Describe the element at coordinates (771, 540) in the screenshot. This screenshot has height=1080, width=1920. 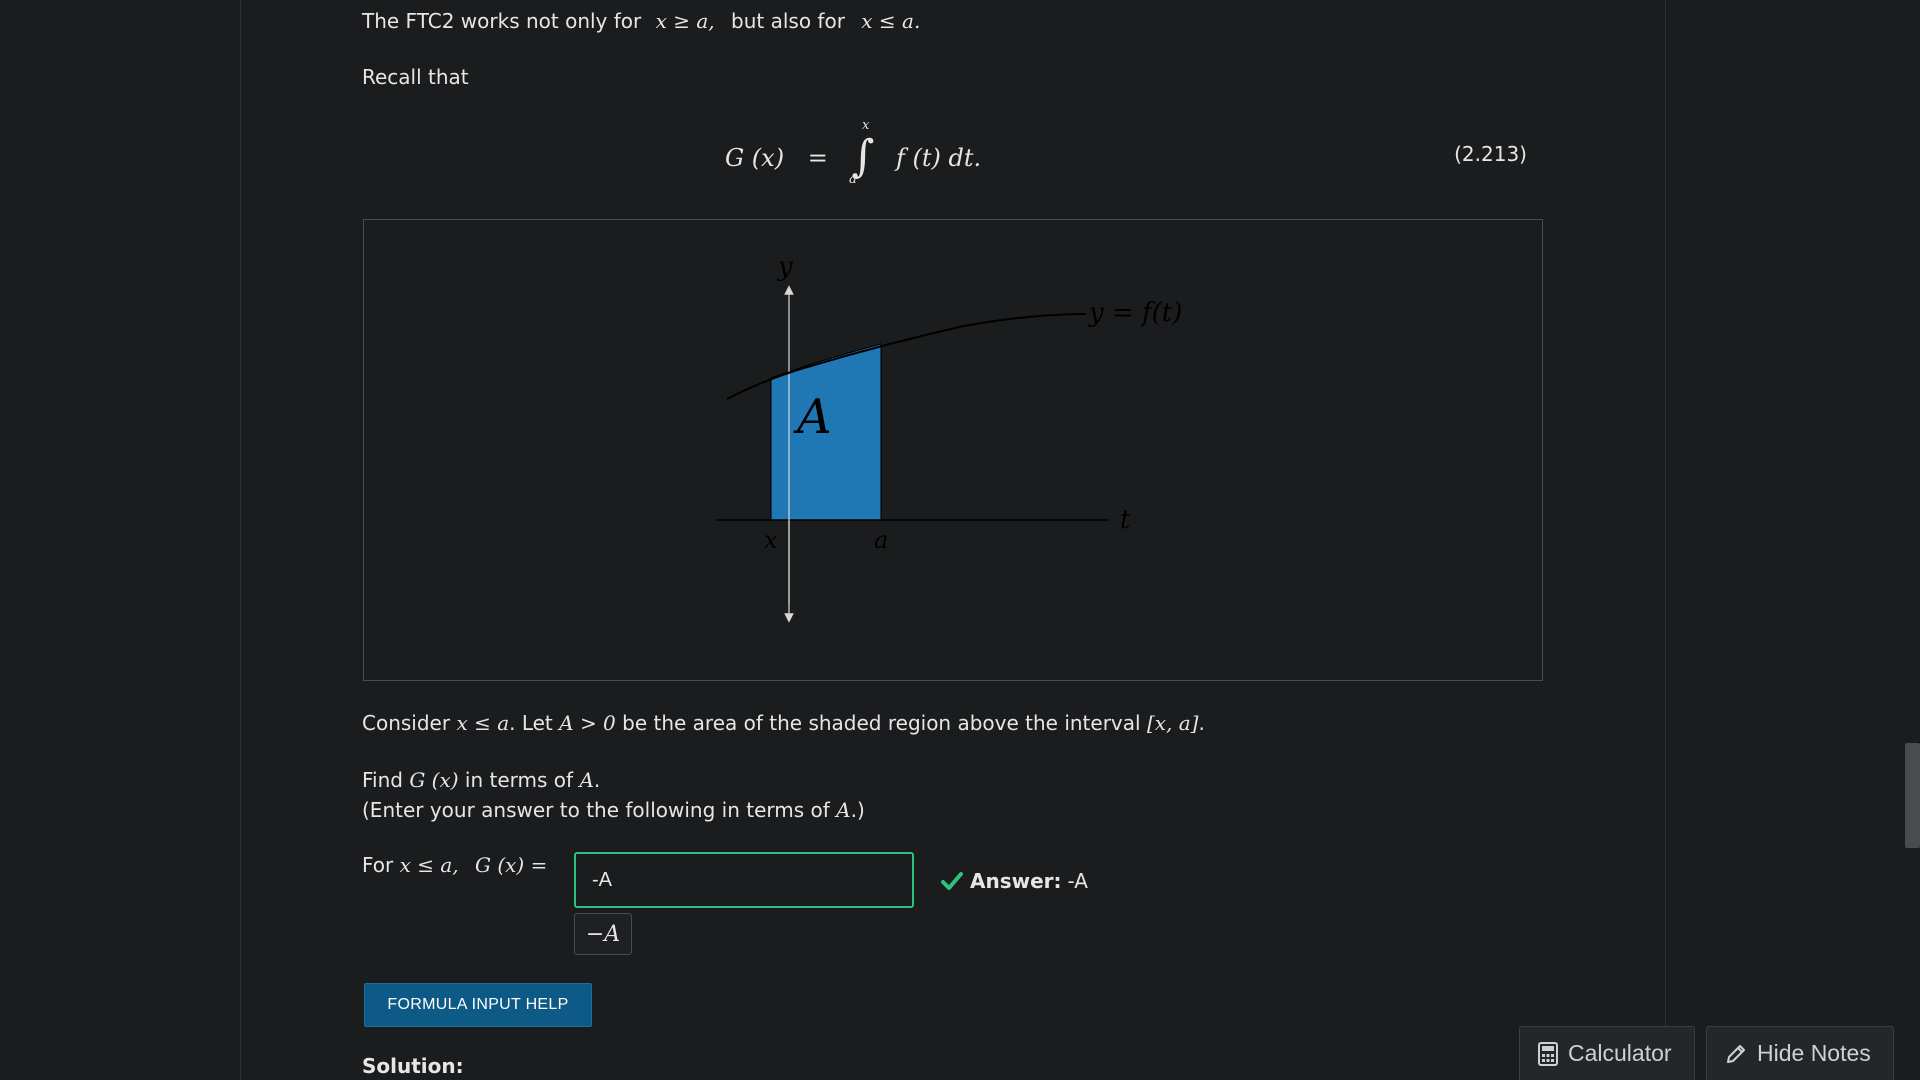
I see `x-tick-label: x` at that location.